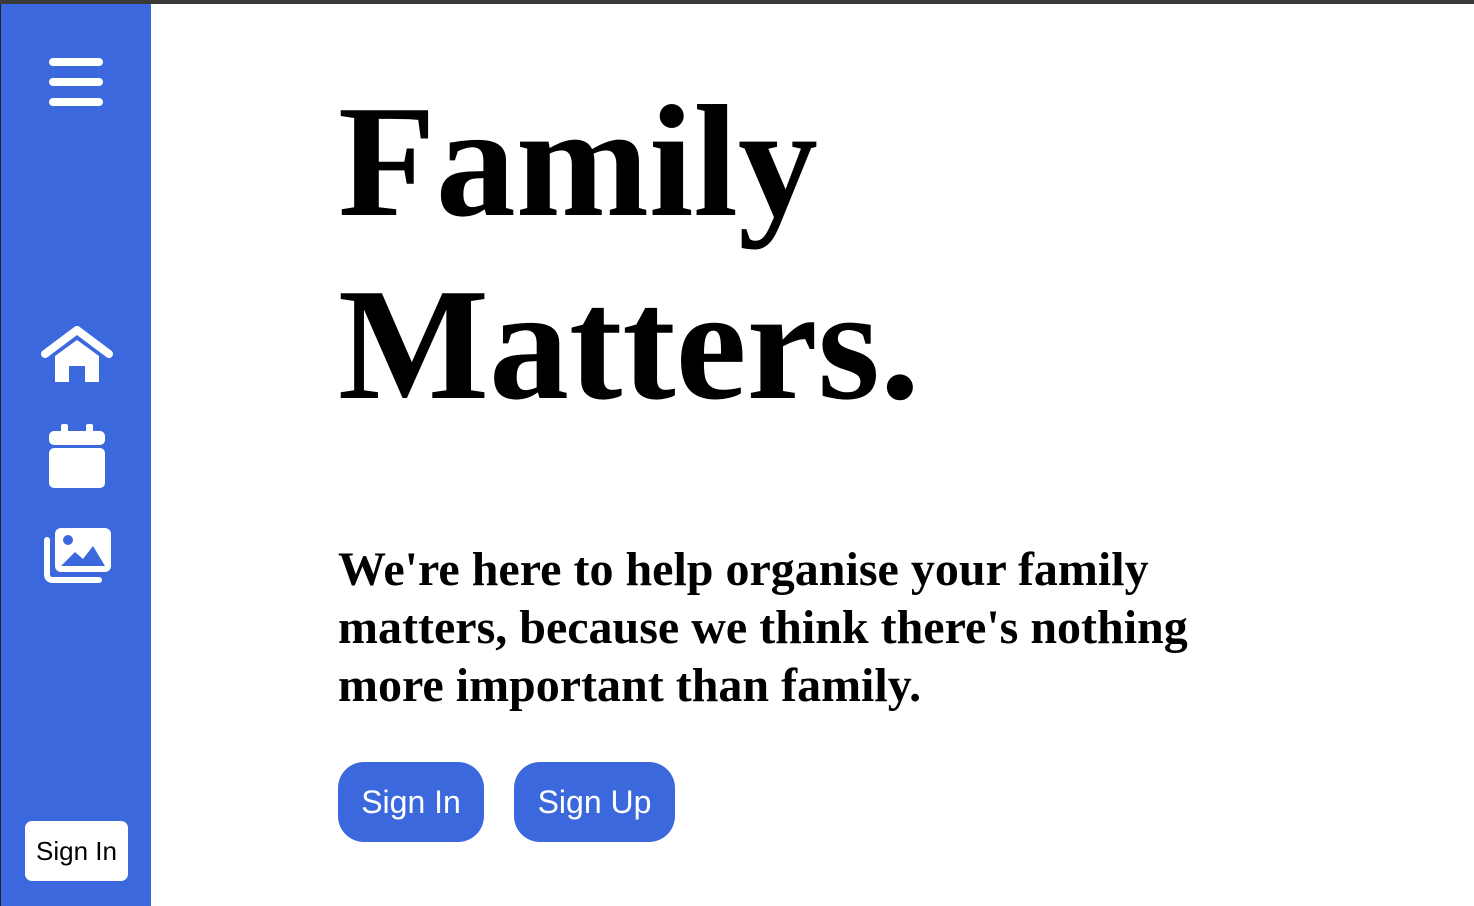  I want to click on window-top-border, so click(737, 2).